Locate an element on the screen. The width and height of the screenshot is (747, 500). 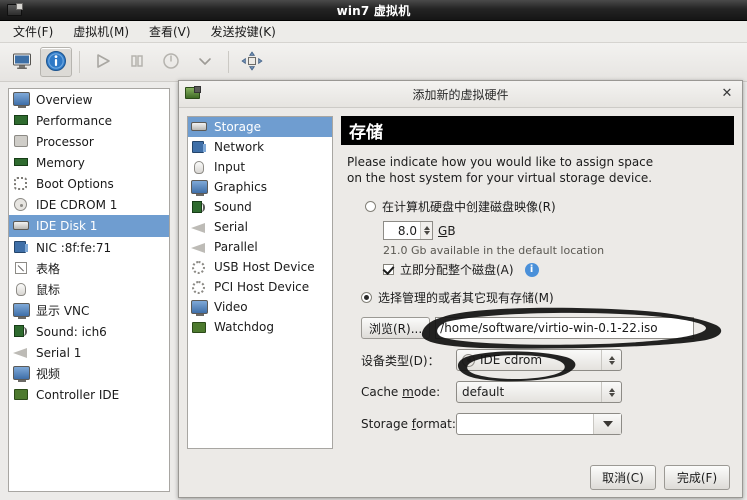
play-icon is located at coordinates (103, 62).